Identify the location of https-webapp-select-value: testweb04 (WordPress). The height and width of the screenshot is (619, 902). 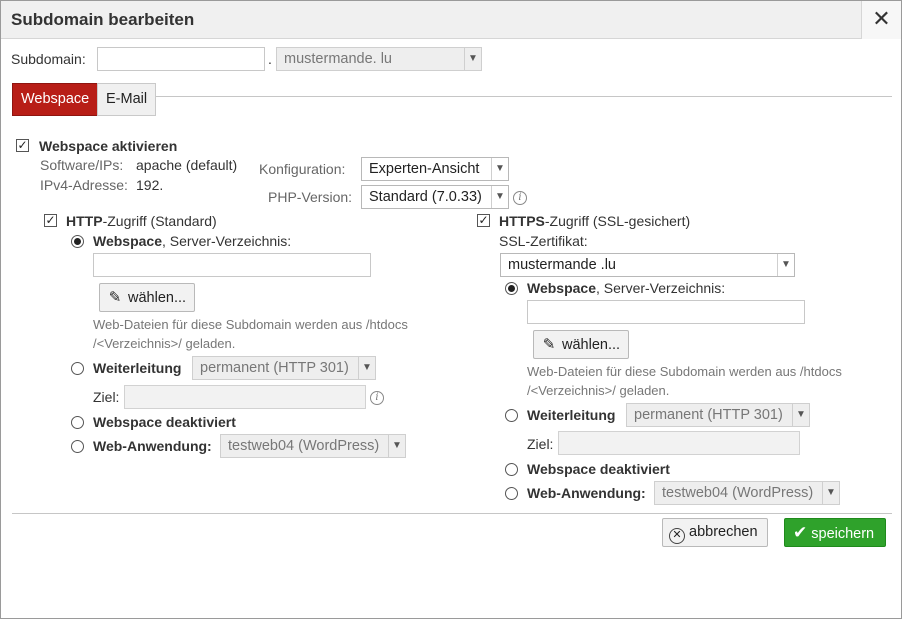
(738, 493).